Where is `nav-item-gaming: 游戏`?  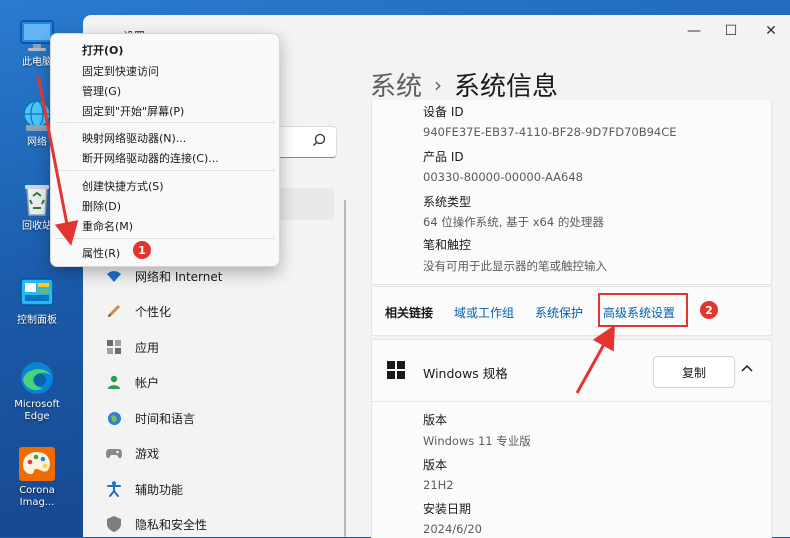 nav-item-gaming: 游戏 is located at coordinates (132, 453).